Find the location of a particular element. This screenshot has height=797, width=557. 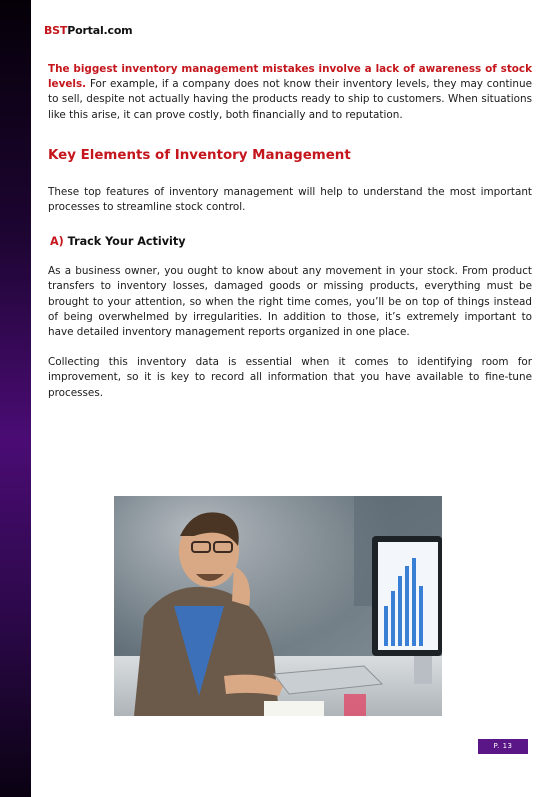

subsection-title: Track Your Activity is located at coordinates (124, 242).